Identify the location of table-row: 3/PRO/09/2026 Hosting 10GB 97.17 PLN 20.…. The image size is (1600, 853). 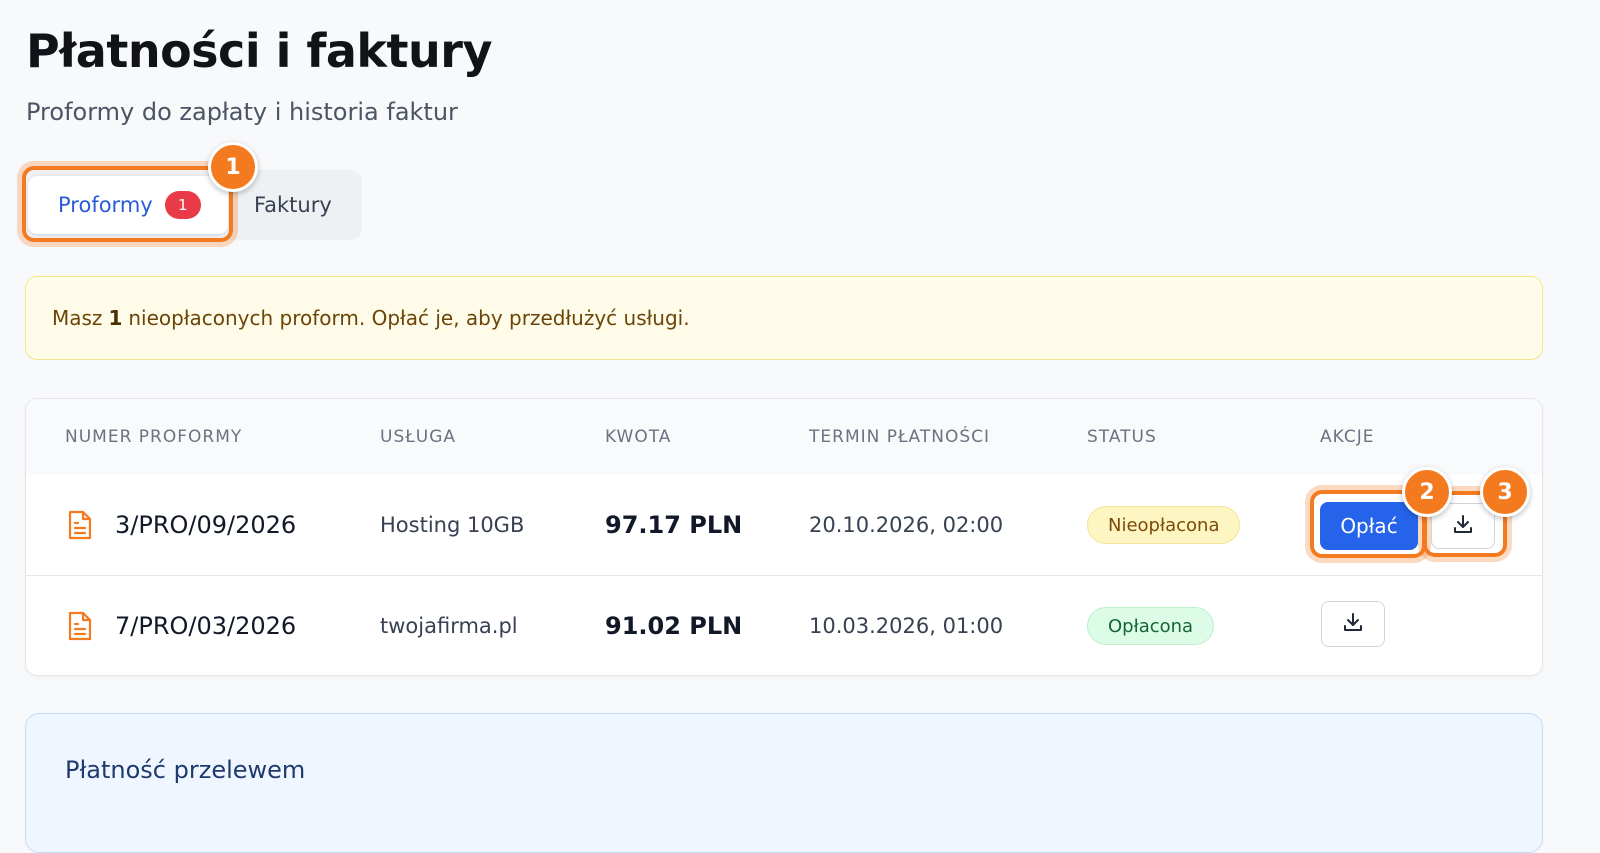
(784, 525).